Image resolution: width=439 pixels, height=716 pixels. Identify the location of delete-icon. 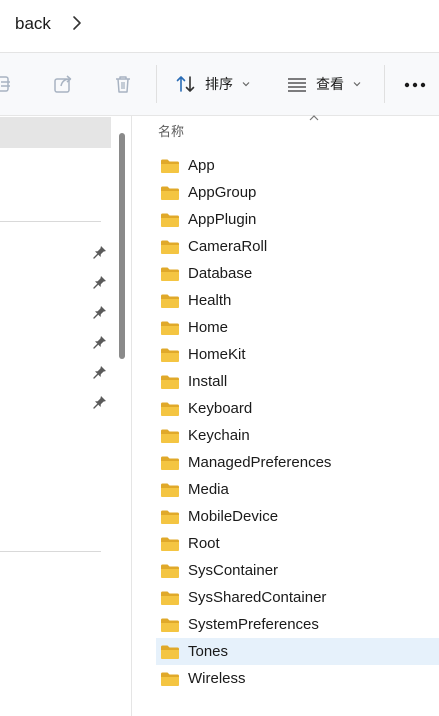
(123, 84).